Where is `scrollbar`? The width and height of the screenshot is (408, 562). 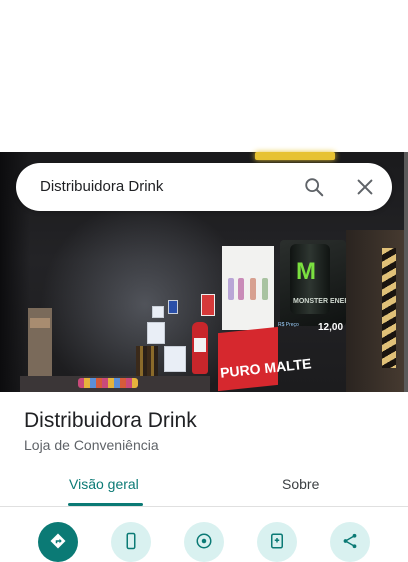
scrollbar is located at coordinates (406, 272).